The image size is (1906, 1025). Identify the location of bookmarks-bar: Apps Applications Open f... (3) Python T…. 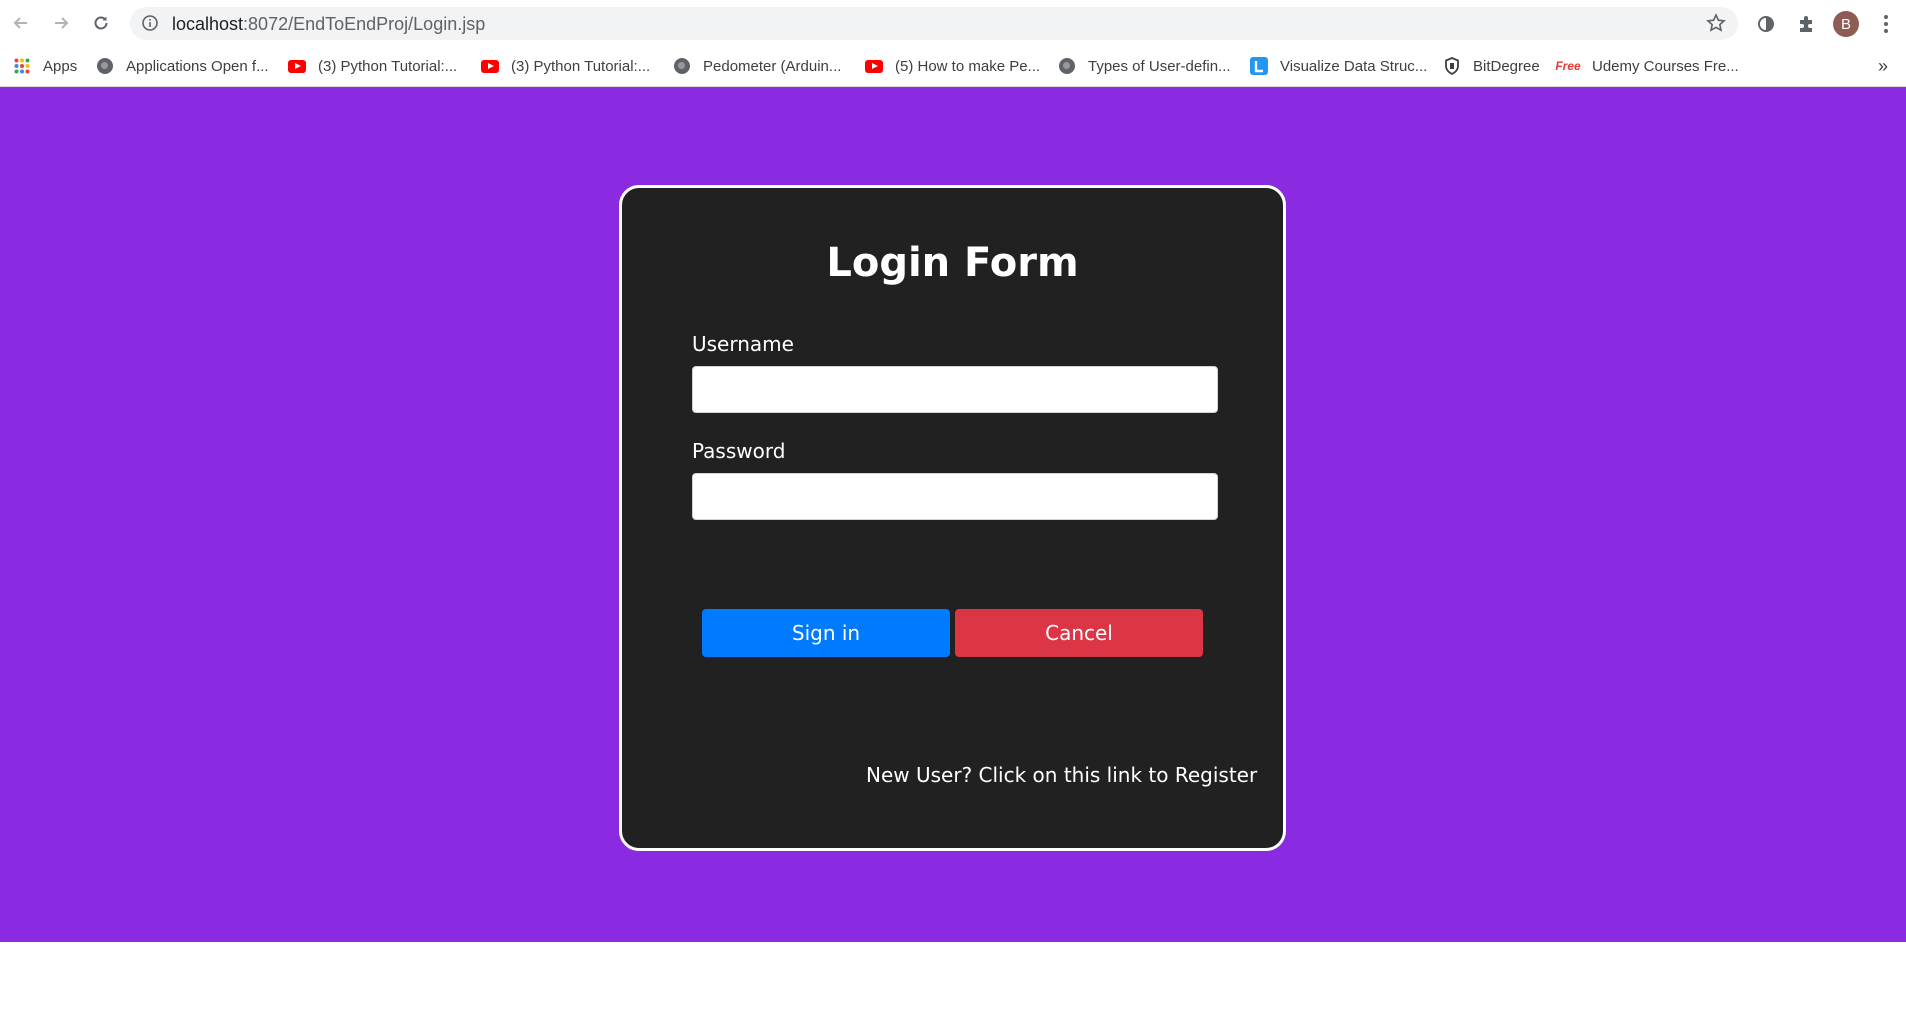
(953, 67).